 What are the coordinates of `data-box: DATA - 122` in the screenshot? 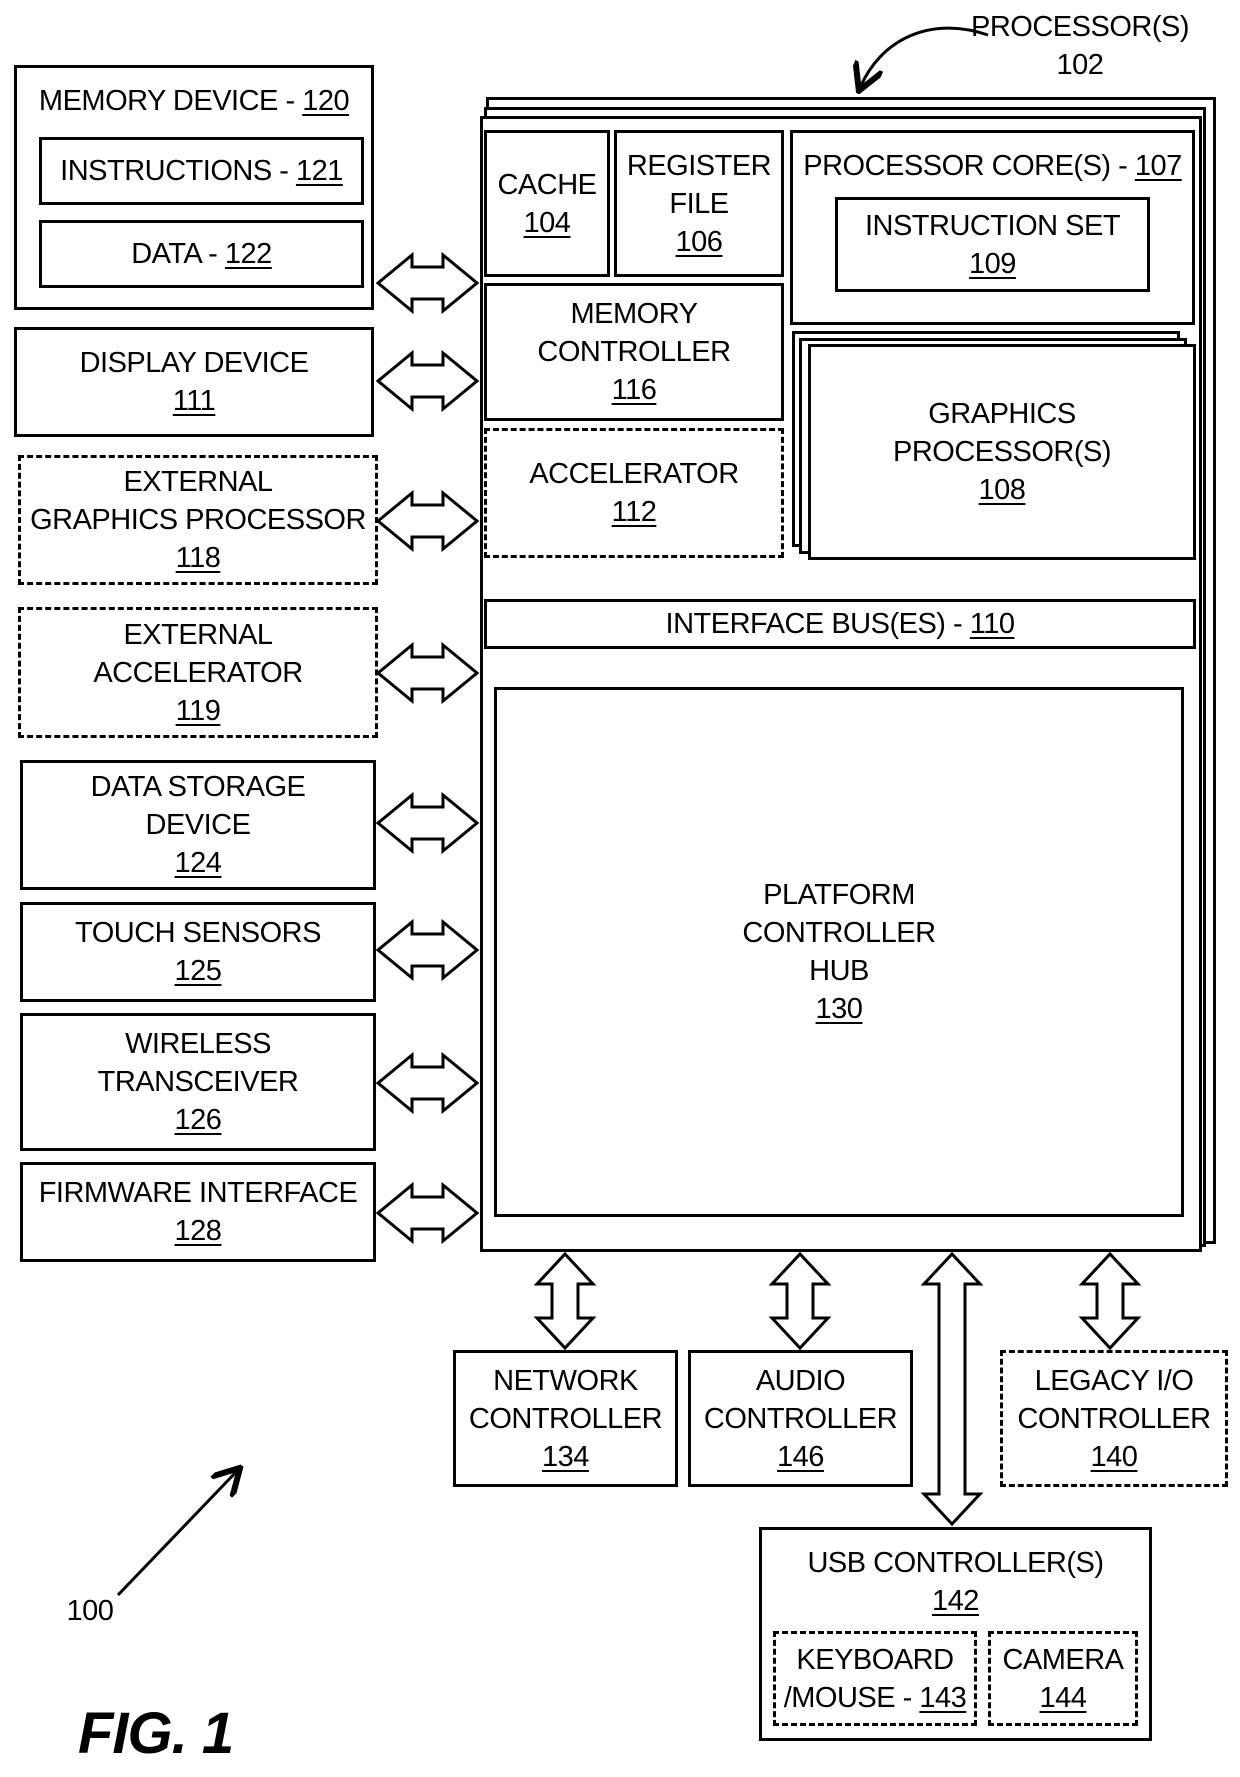 It's located at (201, 254).